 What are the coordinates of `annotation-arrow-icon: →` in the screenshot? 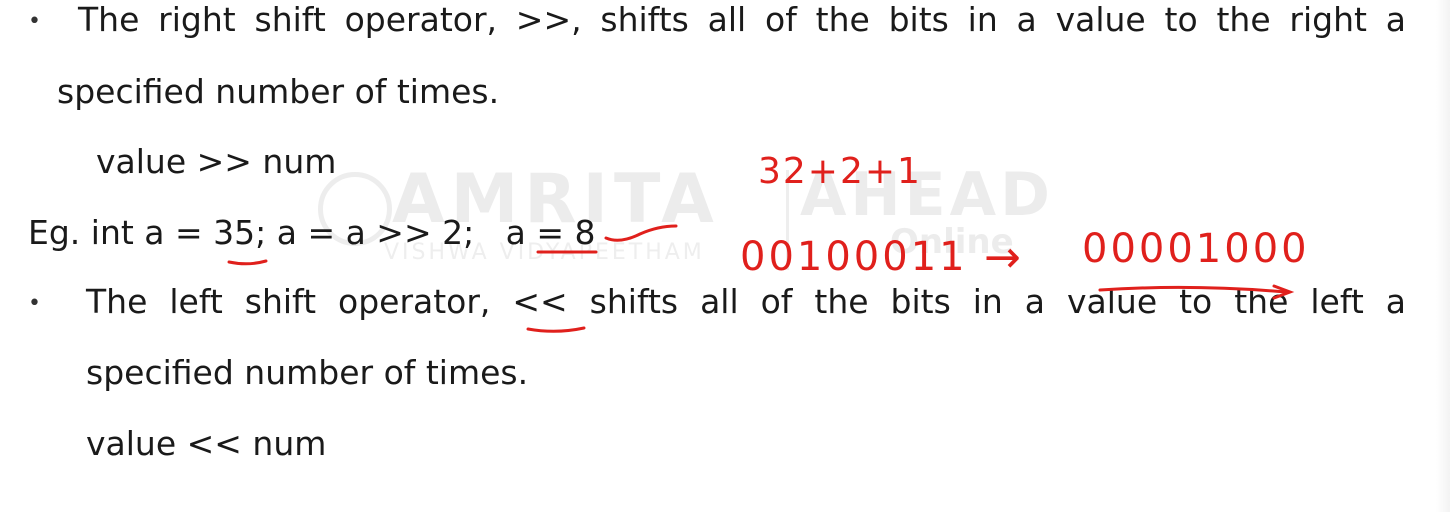 It's located at (1002, 257).